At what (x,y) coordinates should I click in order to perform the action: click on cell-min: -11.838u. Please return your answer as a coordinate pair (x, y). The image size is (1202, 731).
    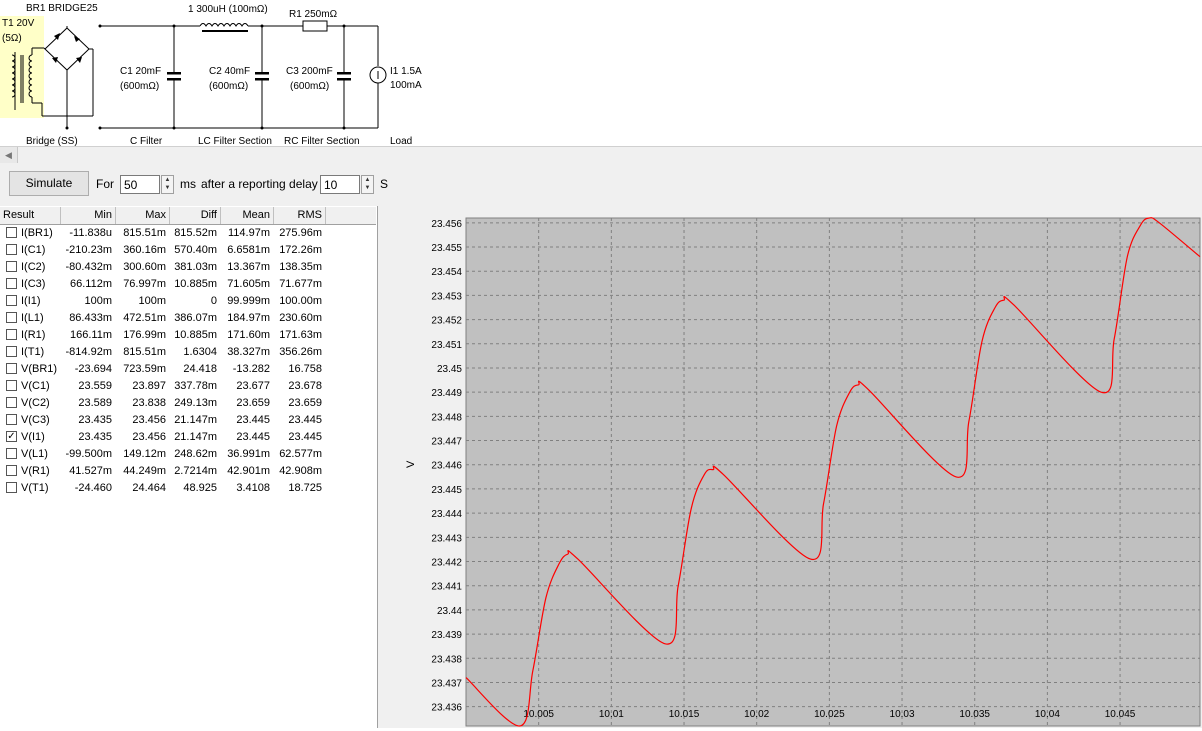
    Looking at the image, I should click on (90, 233).